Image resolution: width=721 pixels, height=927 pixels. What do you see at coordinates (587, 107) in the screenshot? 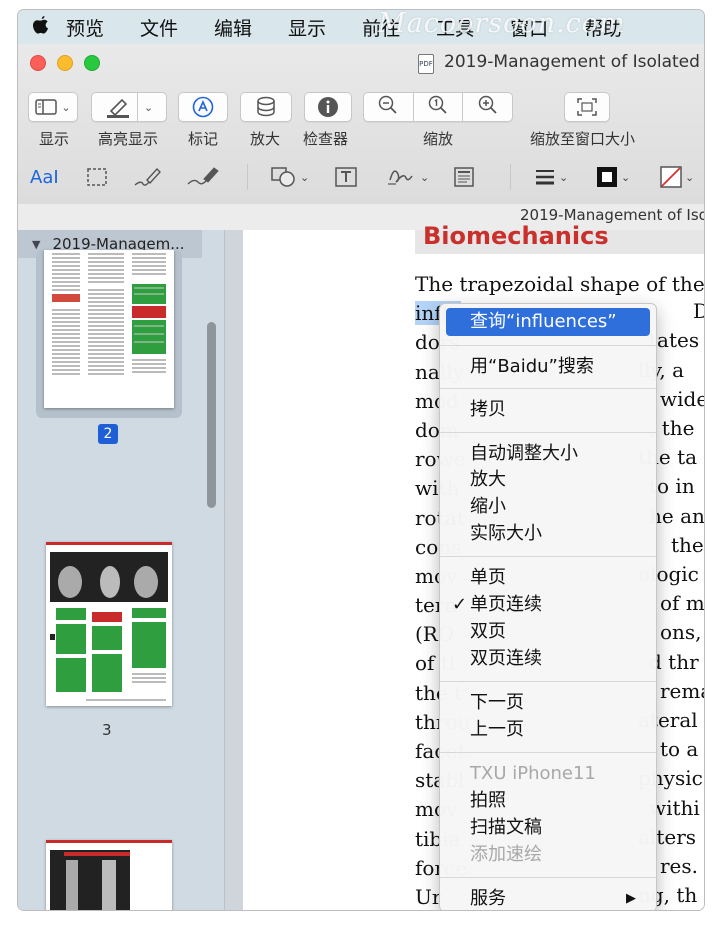
I see `fit-window-button` at bounding box center [587, 107].